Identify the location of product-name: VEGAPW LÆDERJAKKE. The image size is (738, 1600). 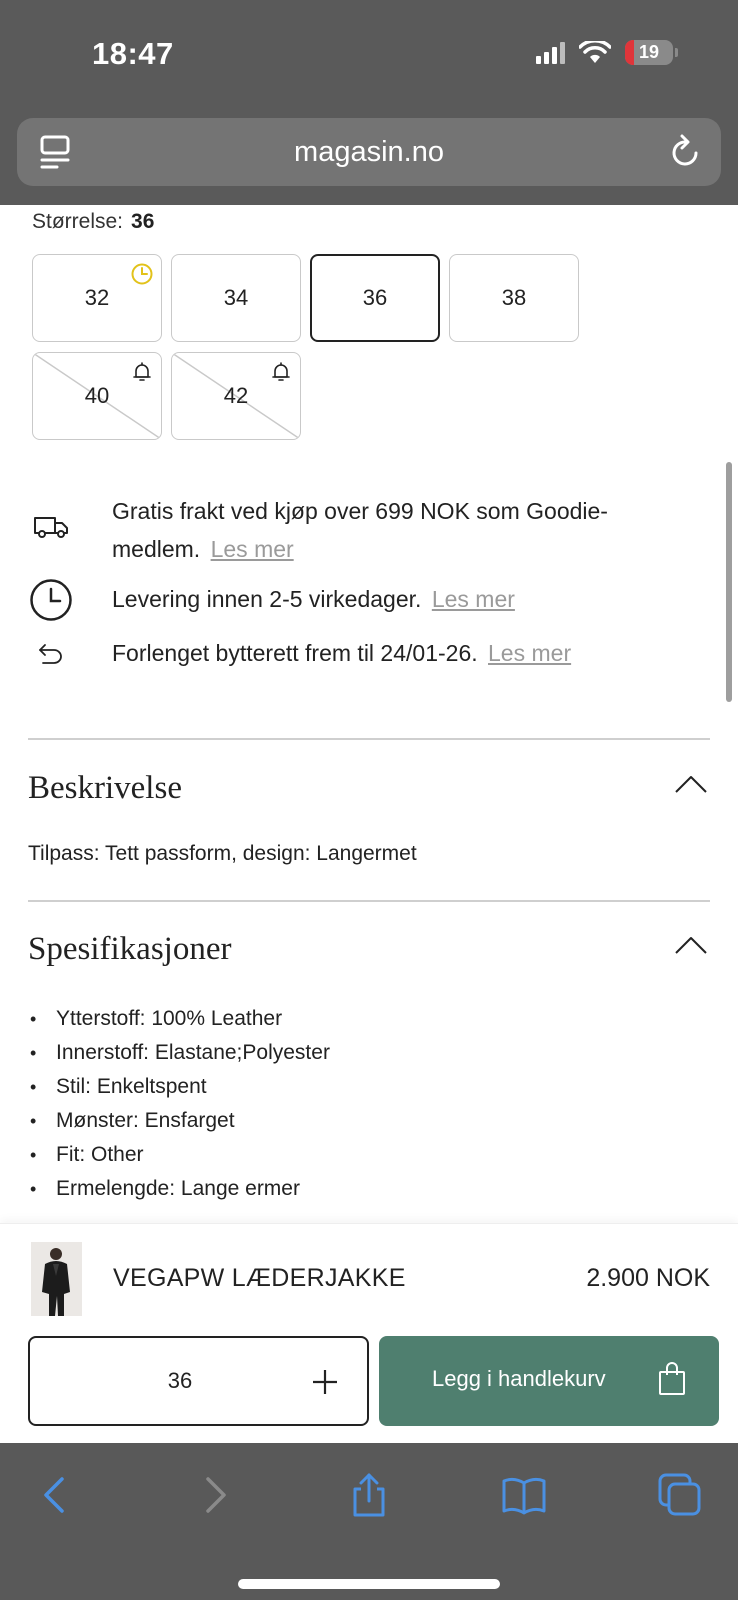
(259, 1278).